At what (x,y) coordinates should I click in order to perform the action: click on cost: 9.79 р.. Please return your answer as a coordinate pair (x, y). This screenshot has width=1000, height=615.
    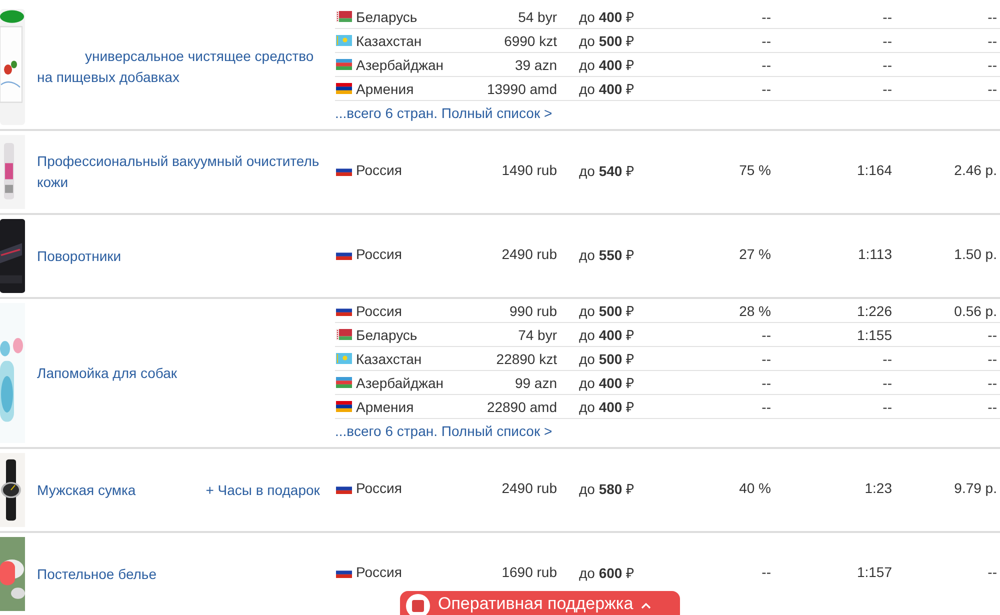
    Looking at the image, I should click on (975, 488).